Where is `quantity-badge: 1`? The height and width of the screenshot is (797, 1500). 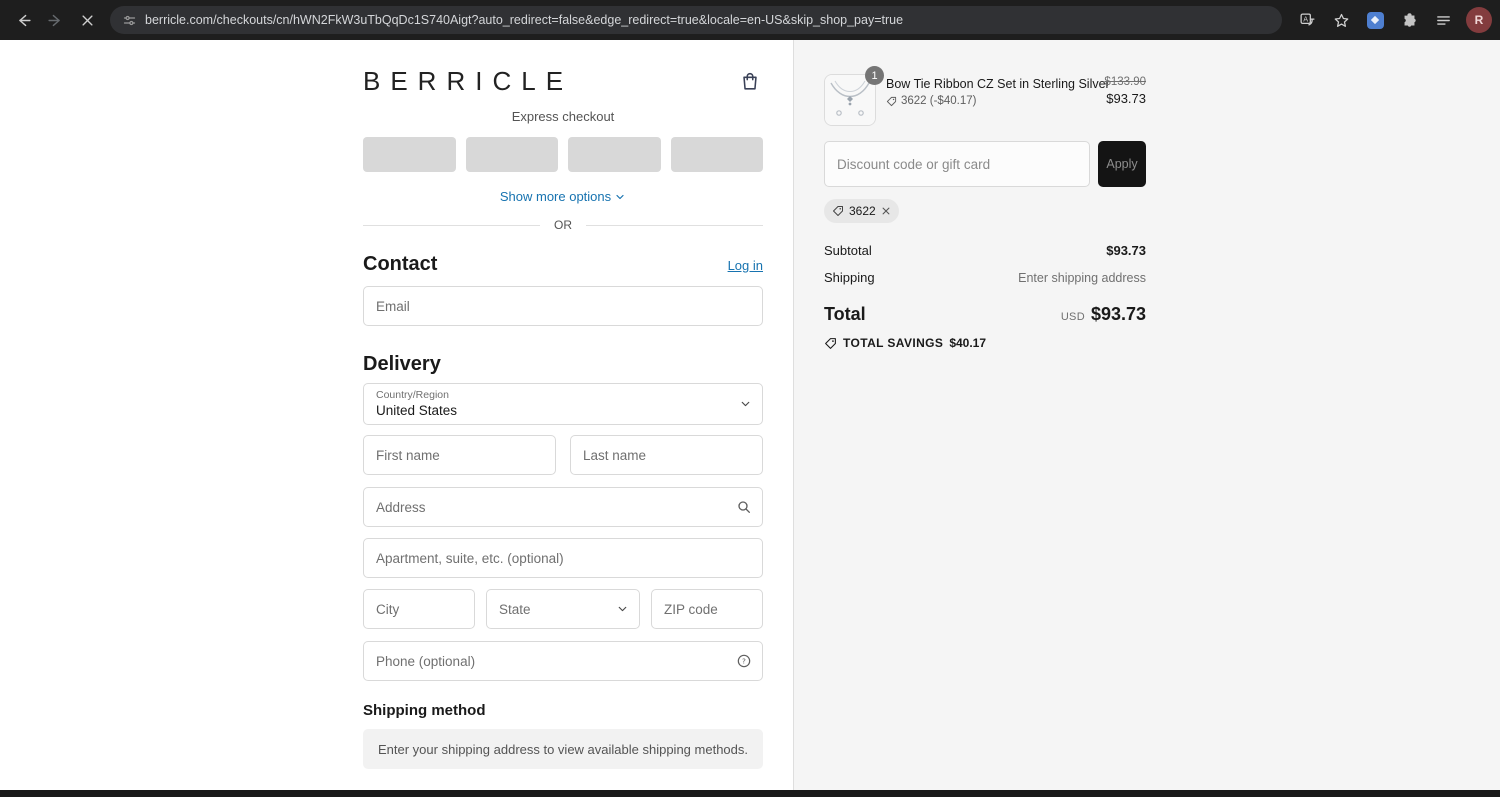
quantity-badge: 1 is located at coordinates (874, 75).